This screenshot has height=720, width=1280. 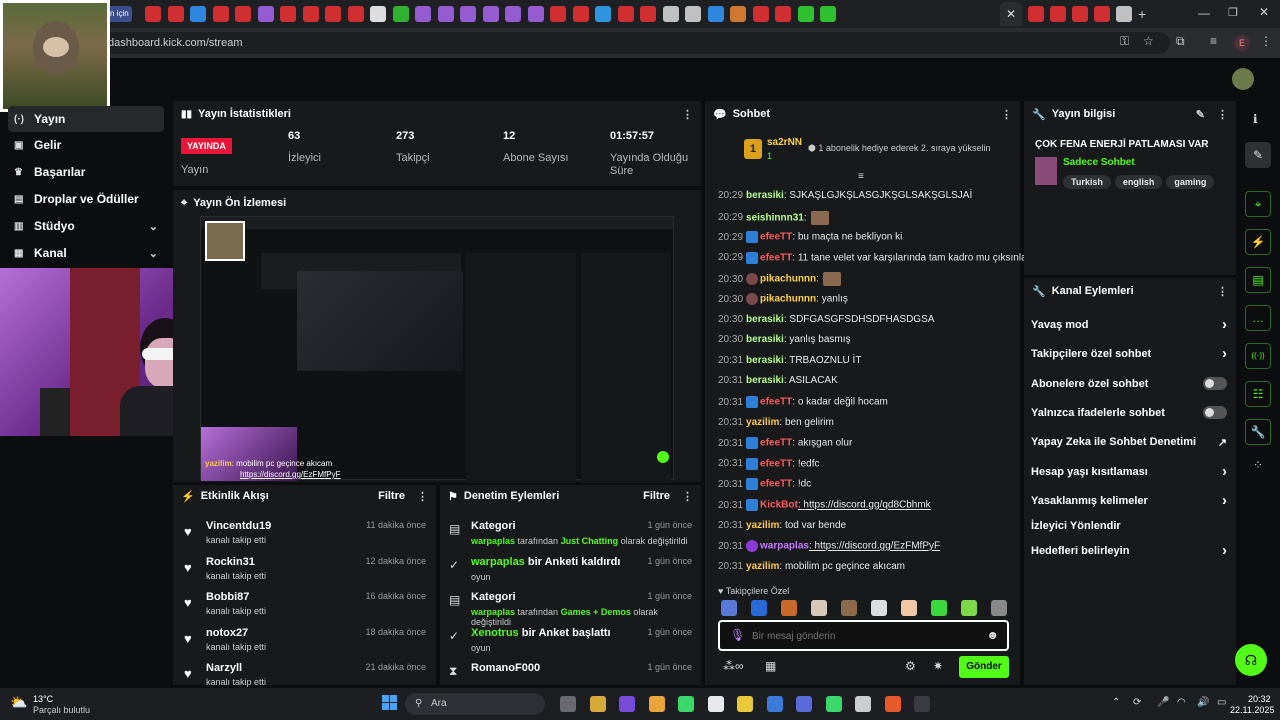 I want to click on rail-moderation-icon: ☷, so click(x=1258, y=394).